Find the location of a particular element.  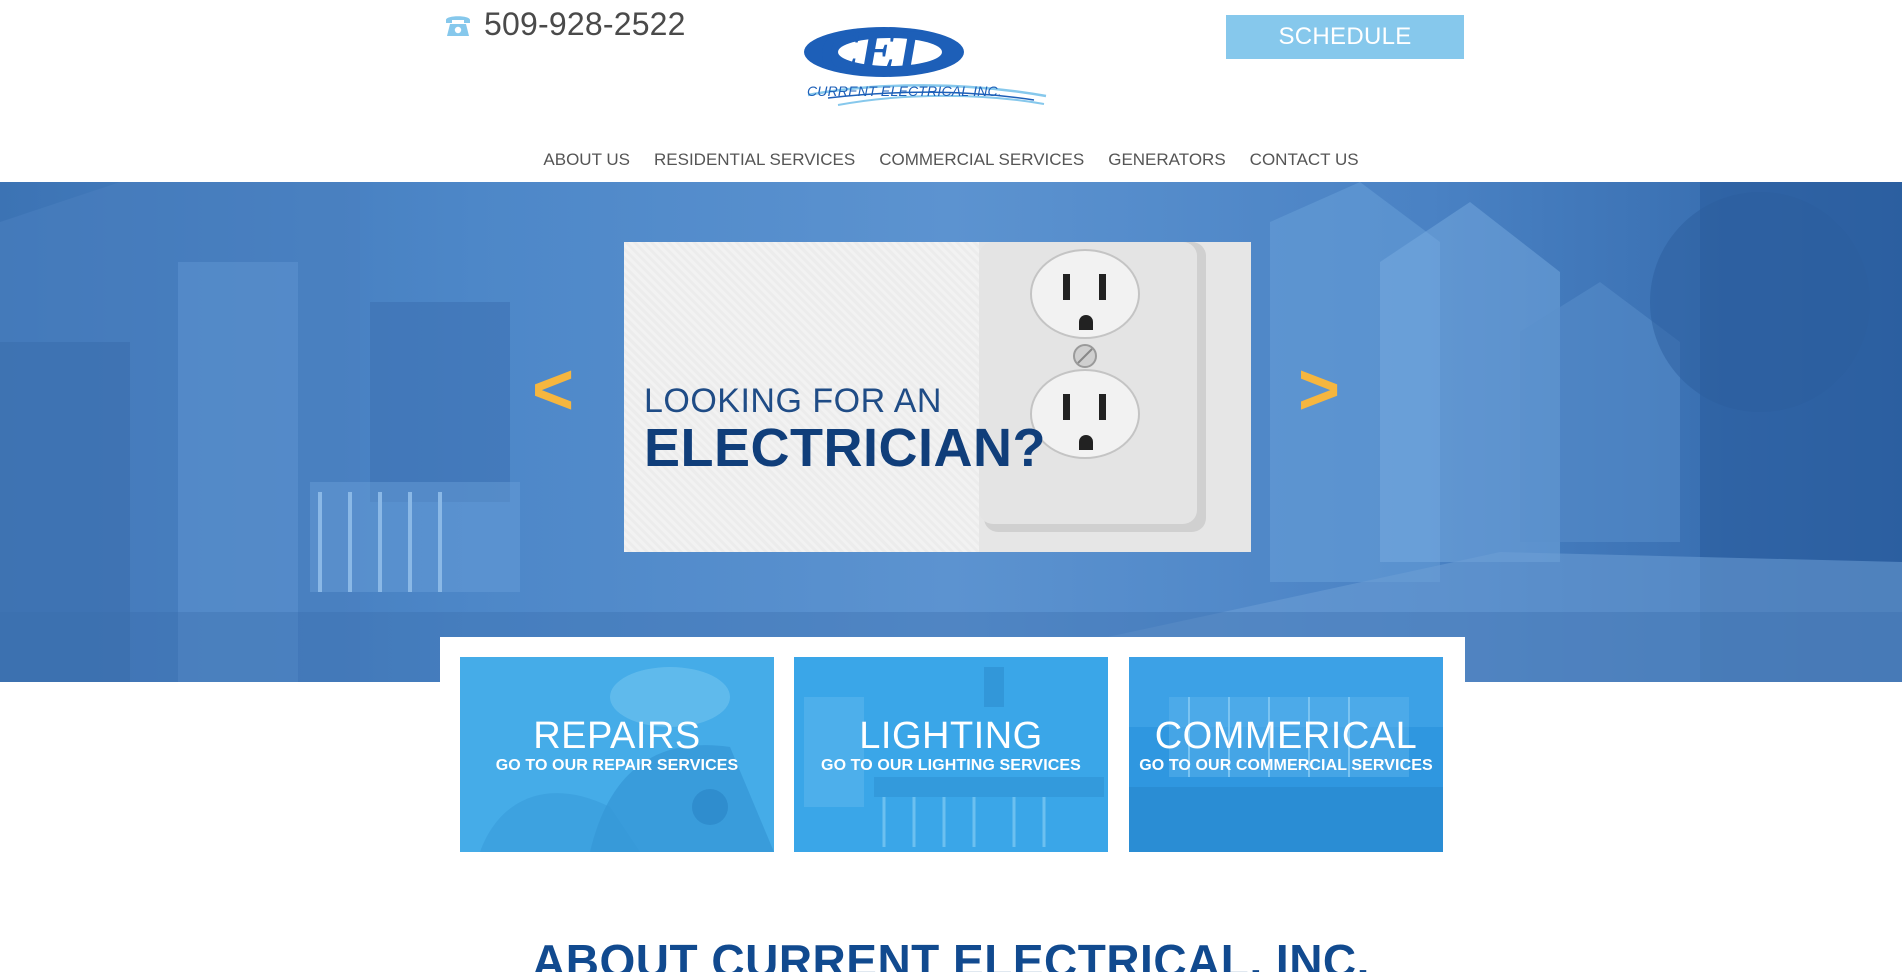

nav-item-residential-services: RESIDENTIAL SERVICES is located at coordinates (754, 165).